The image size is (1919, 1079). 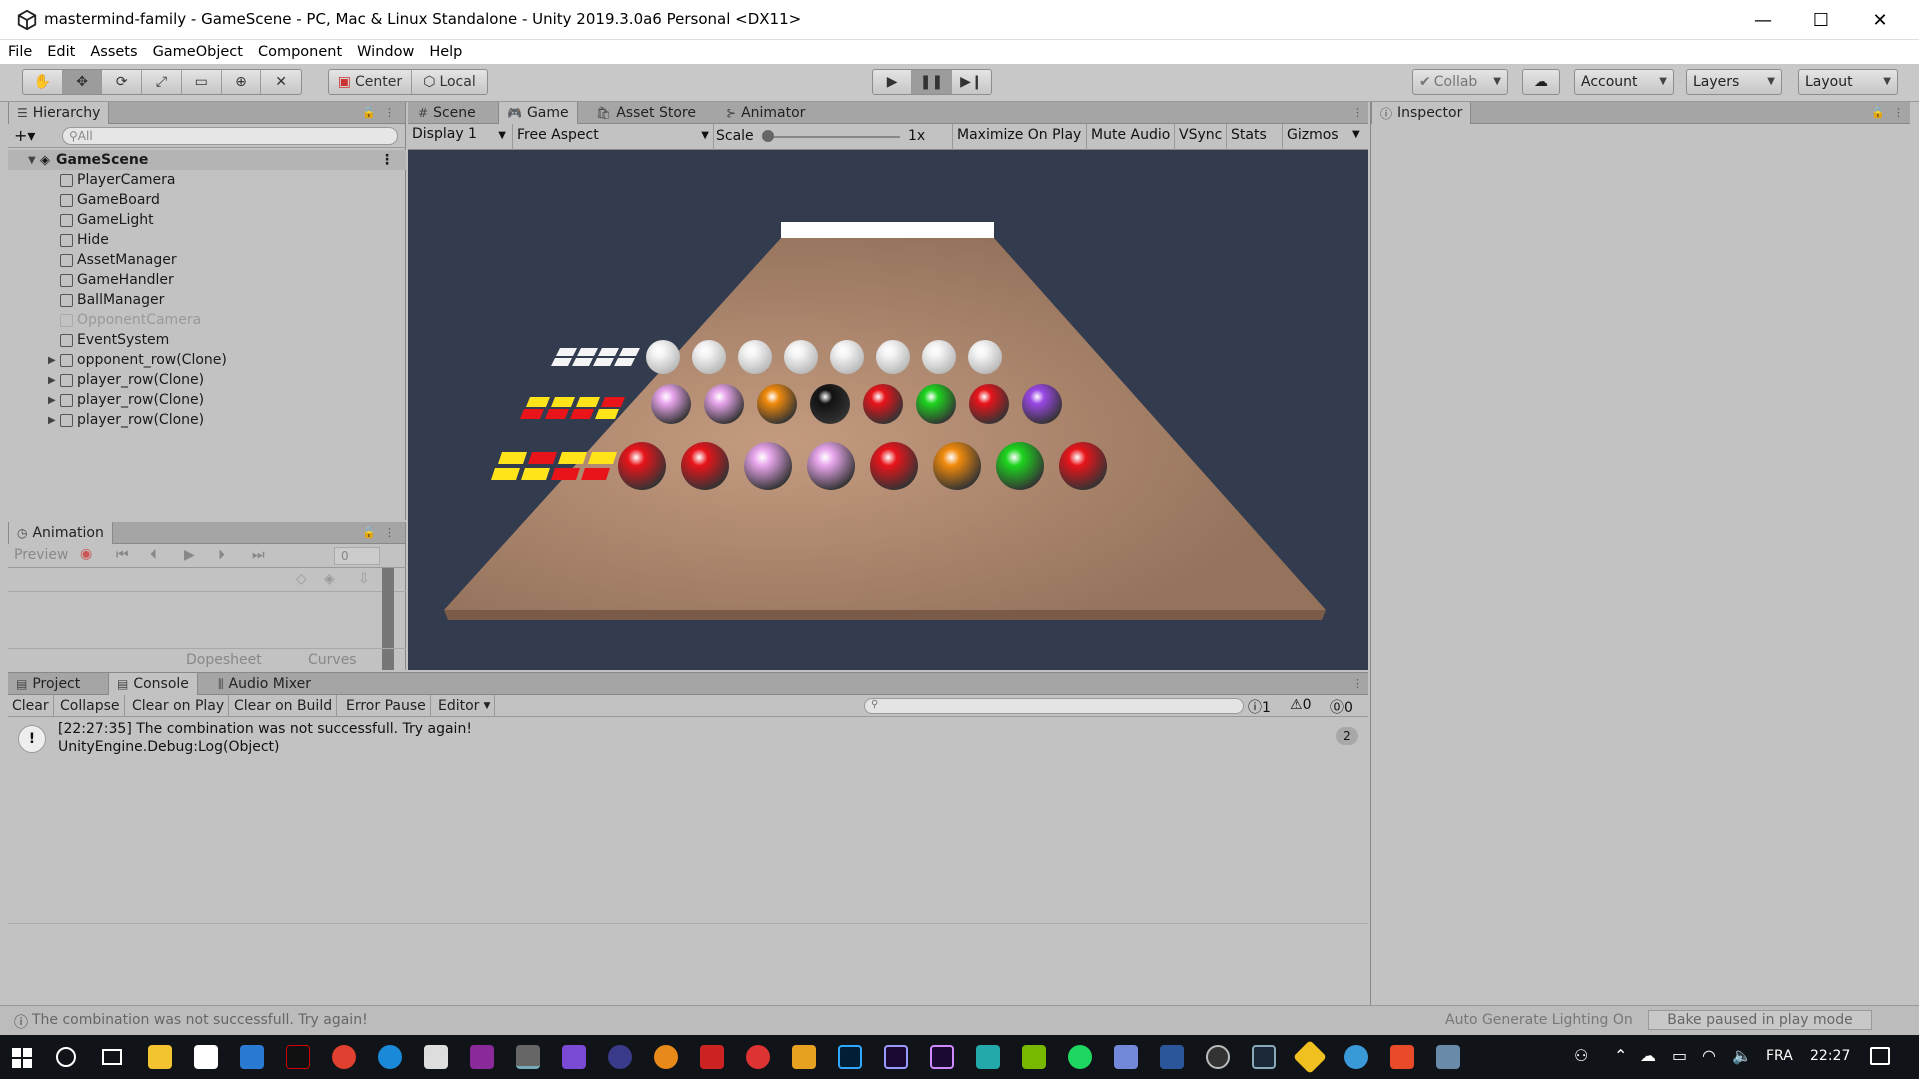 What do you see at coordinates (1709, 1055) in the screenshot?
I see `wifi-icon: ◠` at bounding box center [1709, 1055].